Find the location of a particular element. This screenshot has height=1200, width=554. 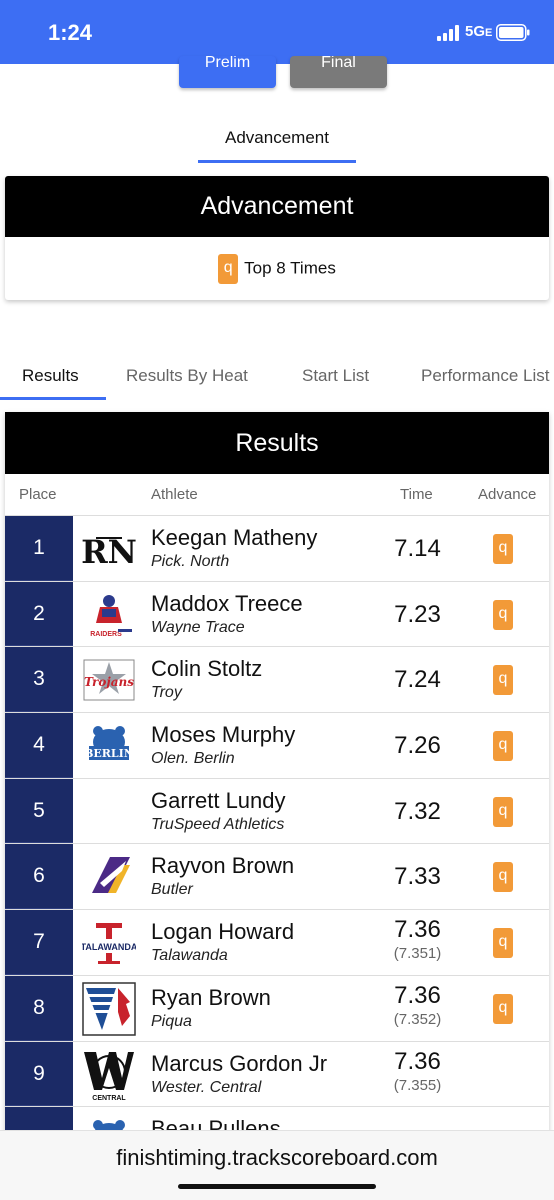

result-time: 7.33 is located at coordinates (417, 877).